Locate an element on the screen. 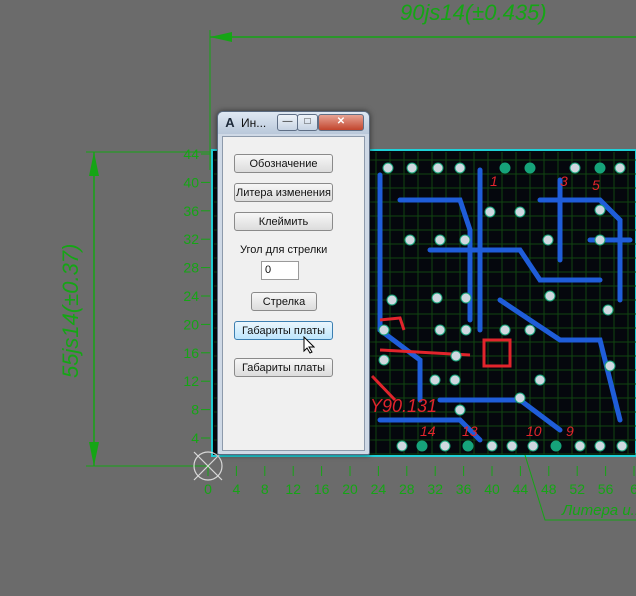 This screenshot has height=596, width=636. y-tick-label: 28 is located at coordinates (191, 268).